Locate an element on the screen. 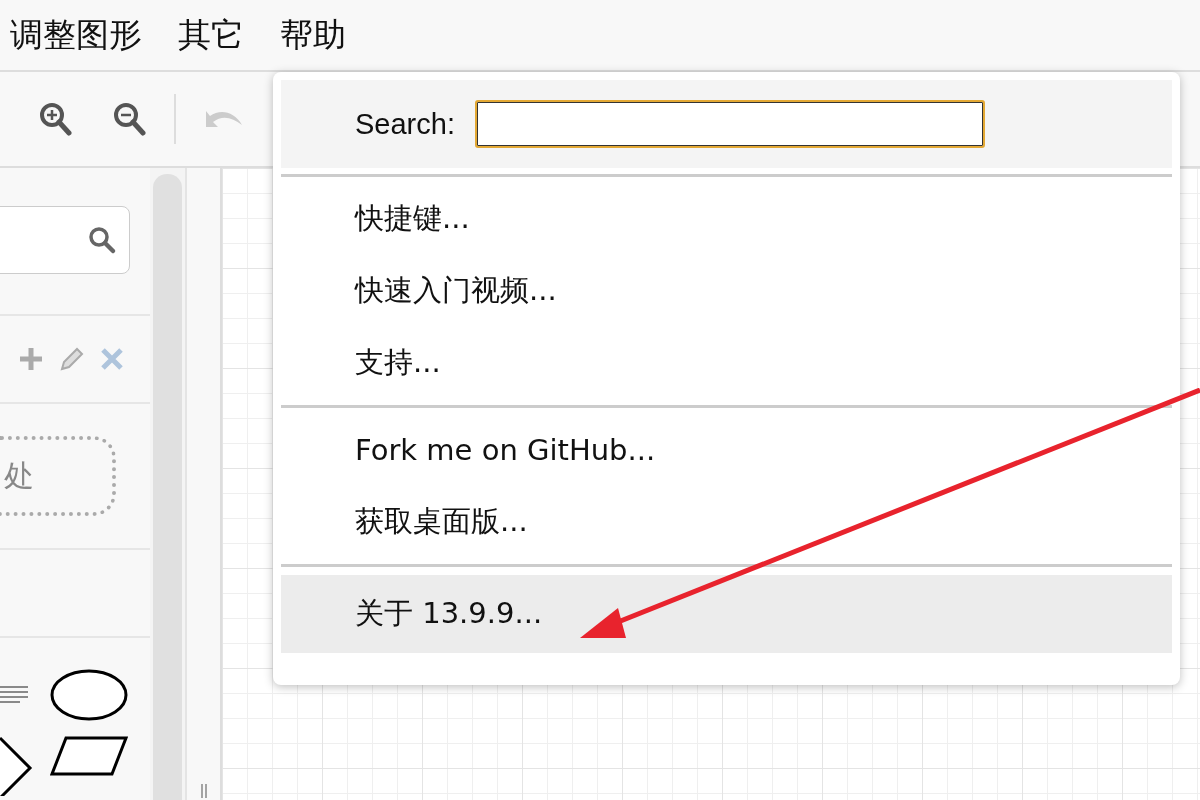 Image resolution: width=1200 pixels, height=800 pixels. zoom-out-icon is located at coordinates (129, 119).